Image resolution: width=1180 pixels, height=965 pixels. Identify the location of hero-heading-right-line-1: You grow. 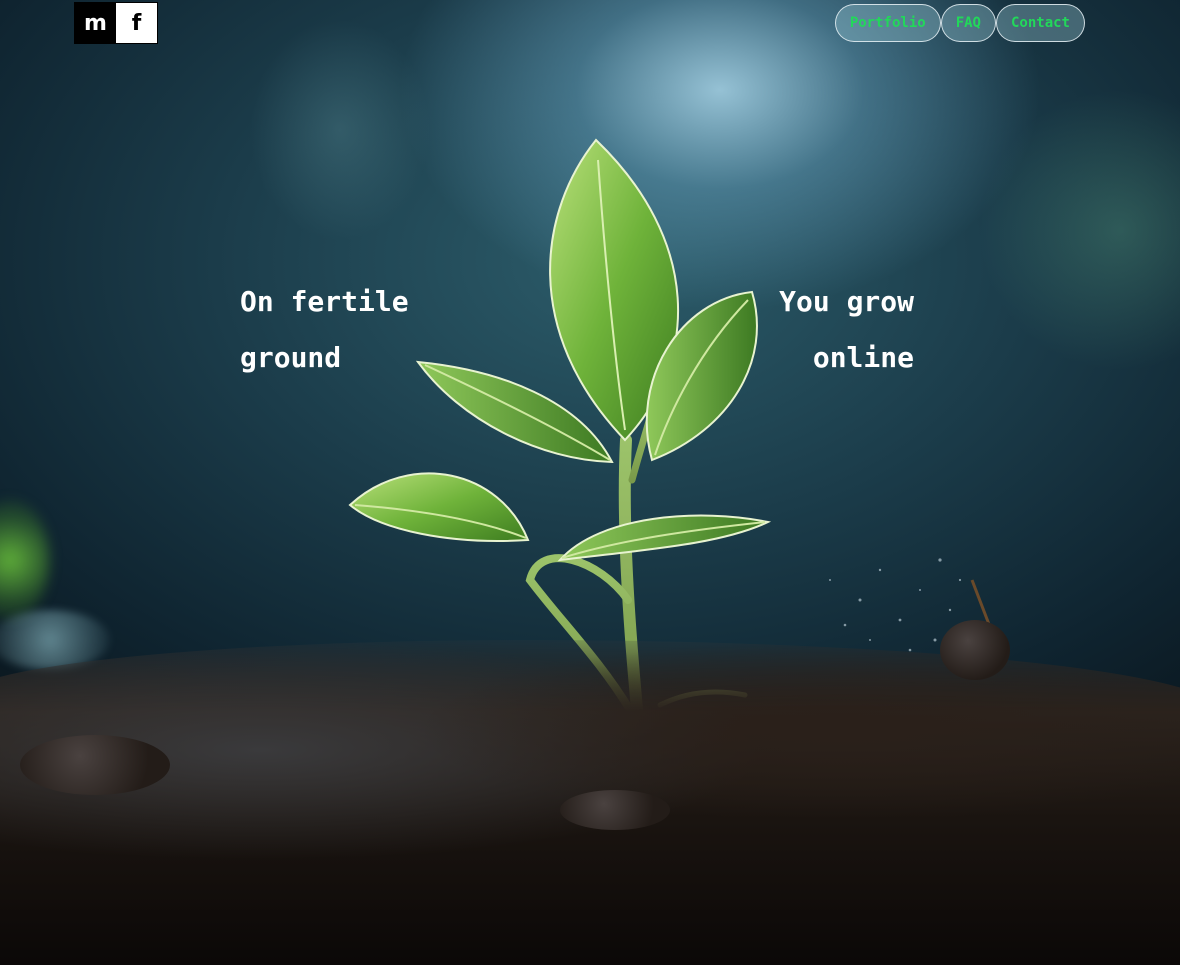
(846, 301).